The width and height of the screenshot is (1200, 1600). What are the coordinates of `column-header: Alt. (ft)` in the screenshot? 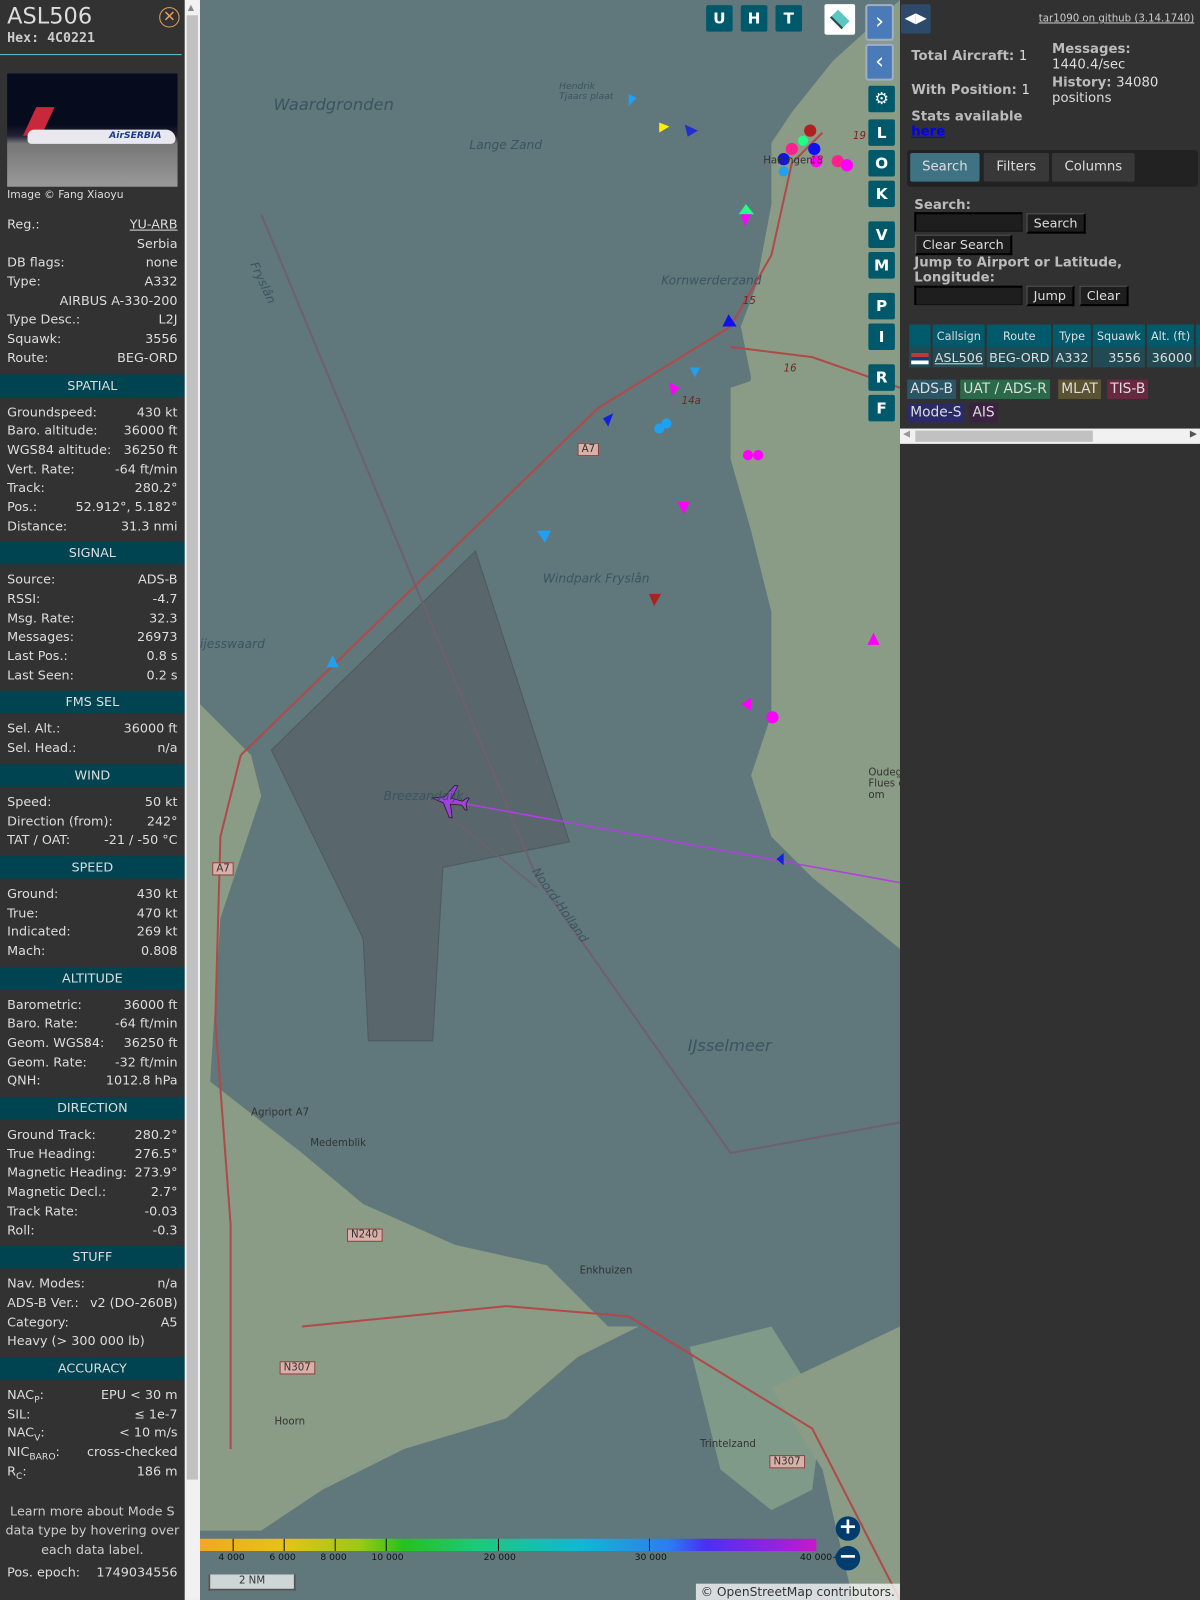 It's located at (1170, 335).